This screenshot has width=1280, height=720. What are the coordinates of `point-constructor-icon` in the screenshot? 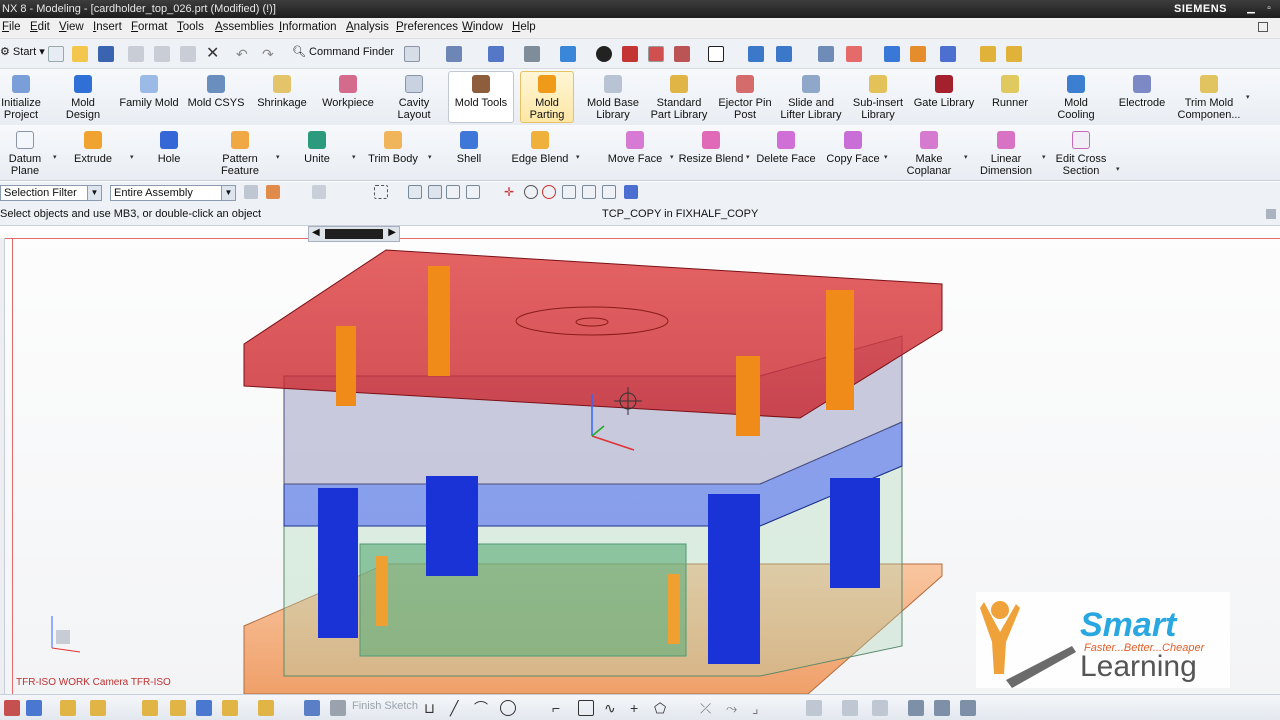 It's located at (631, 192).